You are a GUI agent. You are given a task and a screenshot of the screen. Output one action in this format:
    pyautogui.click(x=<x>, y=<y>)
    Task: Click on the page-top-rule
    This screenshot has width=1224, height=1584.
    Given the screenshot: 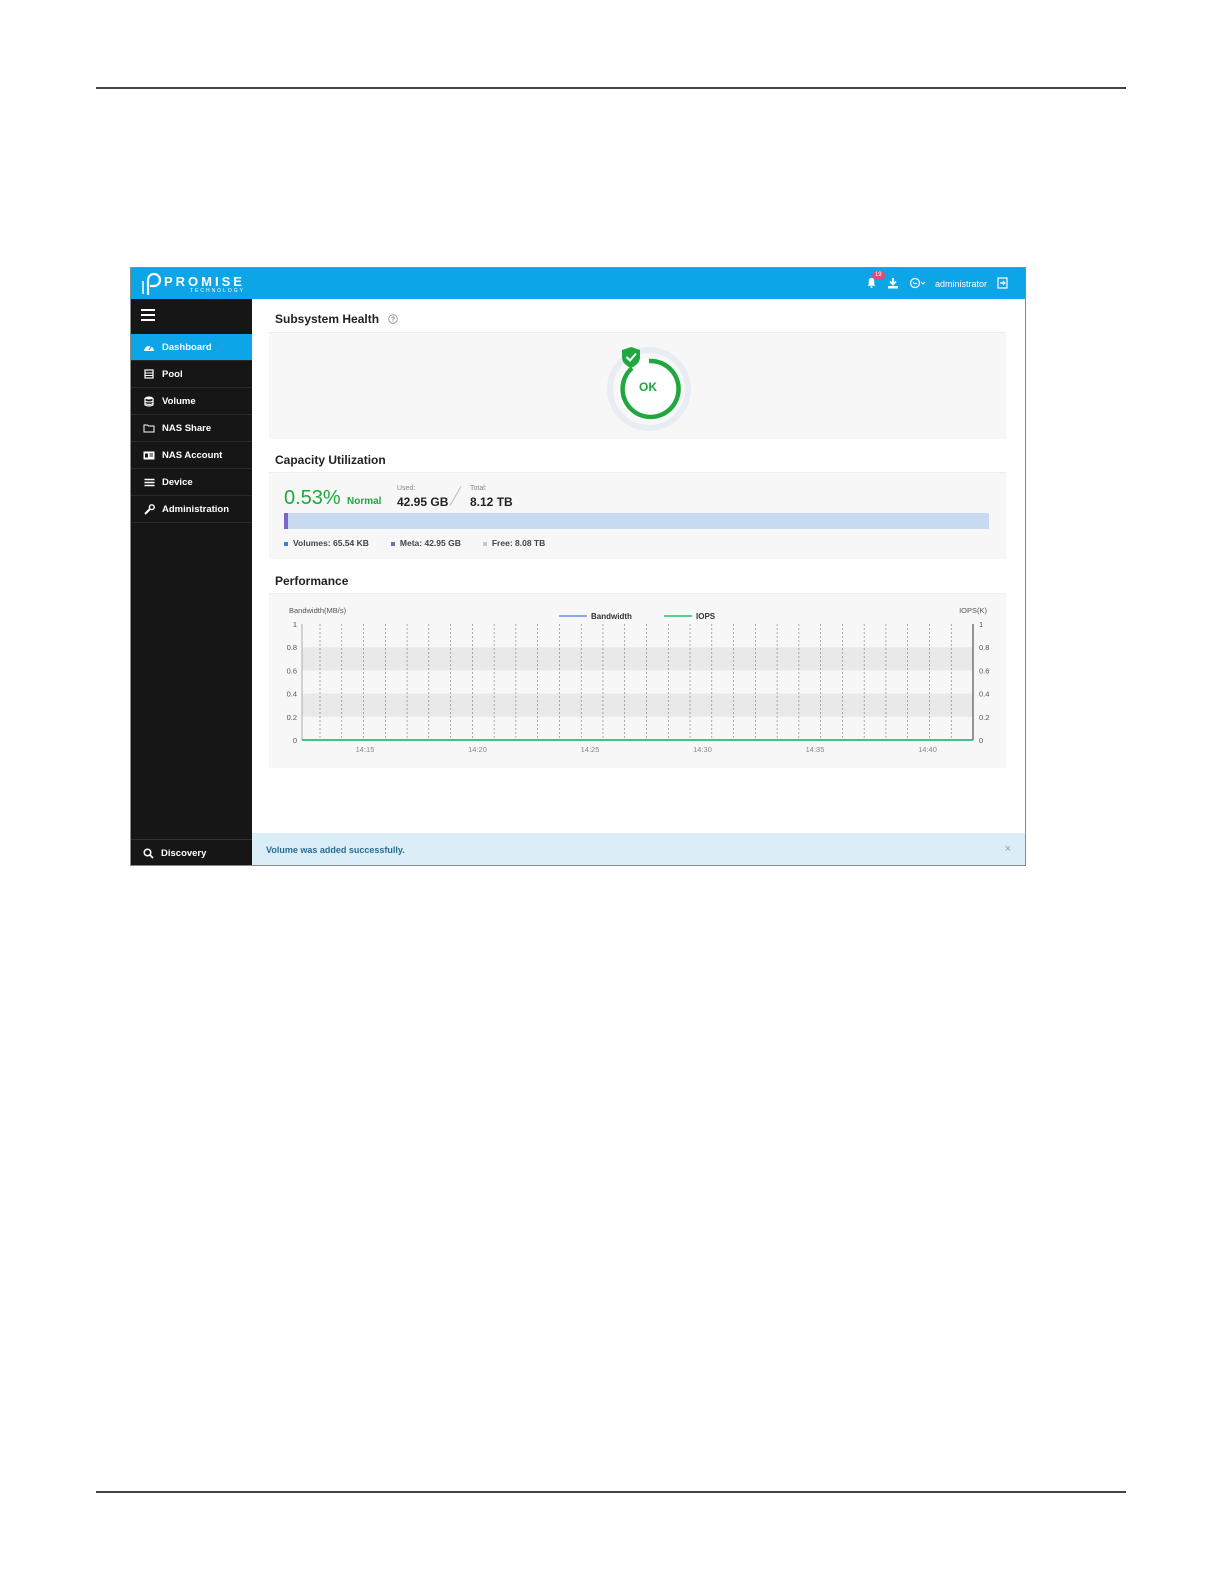 What is the action you would take?
    pyautogui.click(x=611, y=88)
    